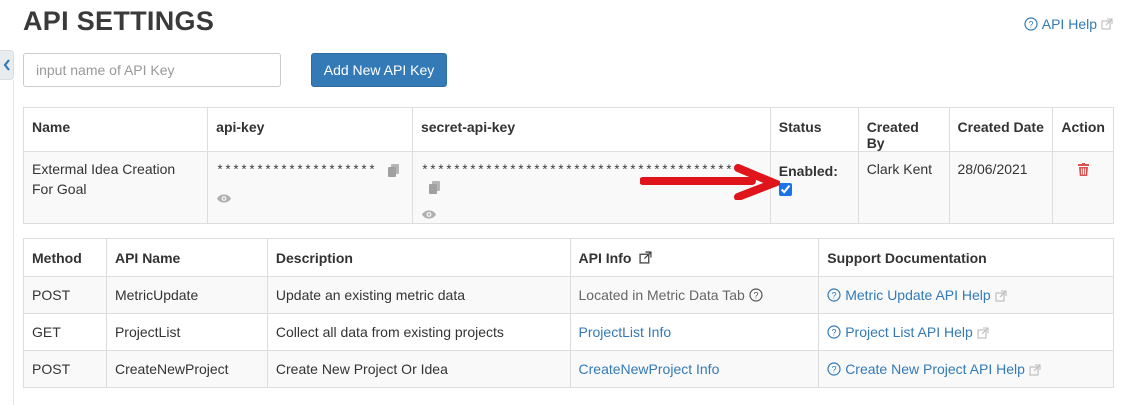 Image resolution: width=1130 pixels, height=405 pixels. What do you see at coordinates (310, 187) in the screenshot?
I see `api-key-cell: ********************` at bounding box center [310, 187].